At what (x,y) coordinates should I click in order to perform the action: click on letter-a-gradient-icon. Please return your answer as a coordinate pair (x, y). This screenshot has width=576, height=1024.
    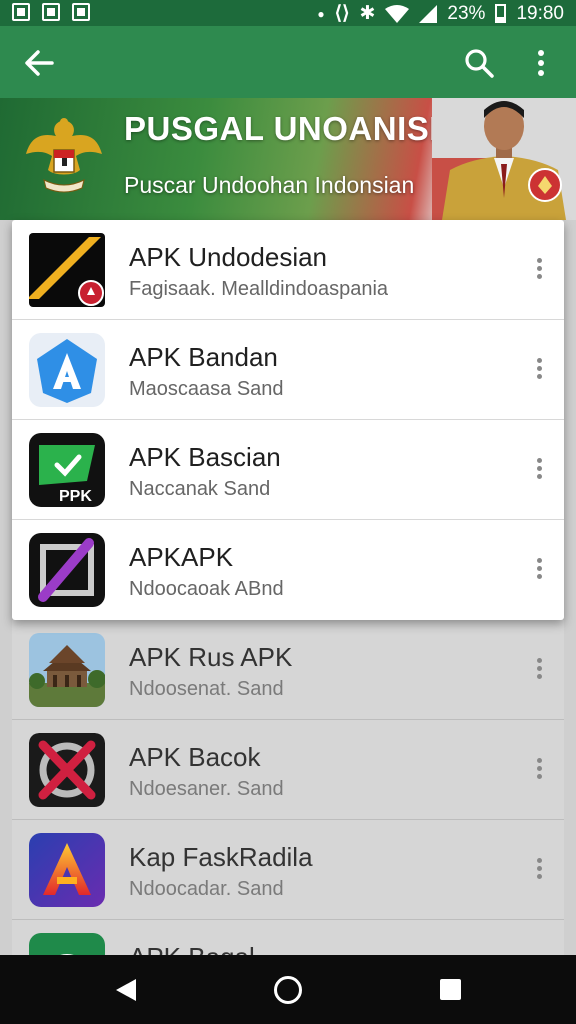
    Looking at the image, I should click on (67, 870).